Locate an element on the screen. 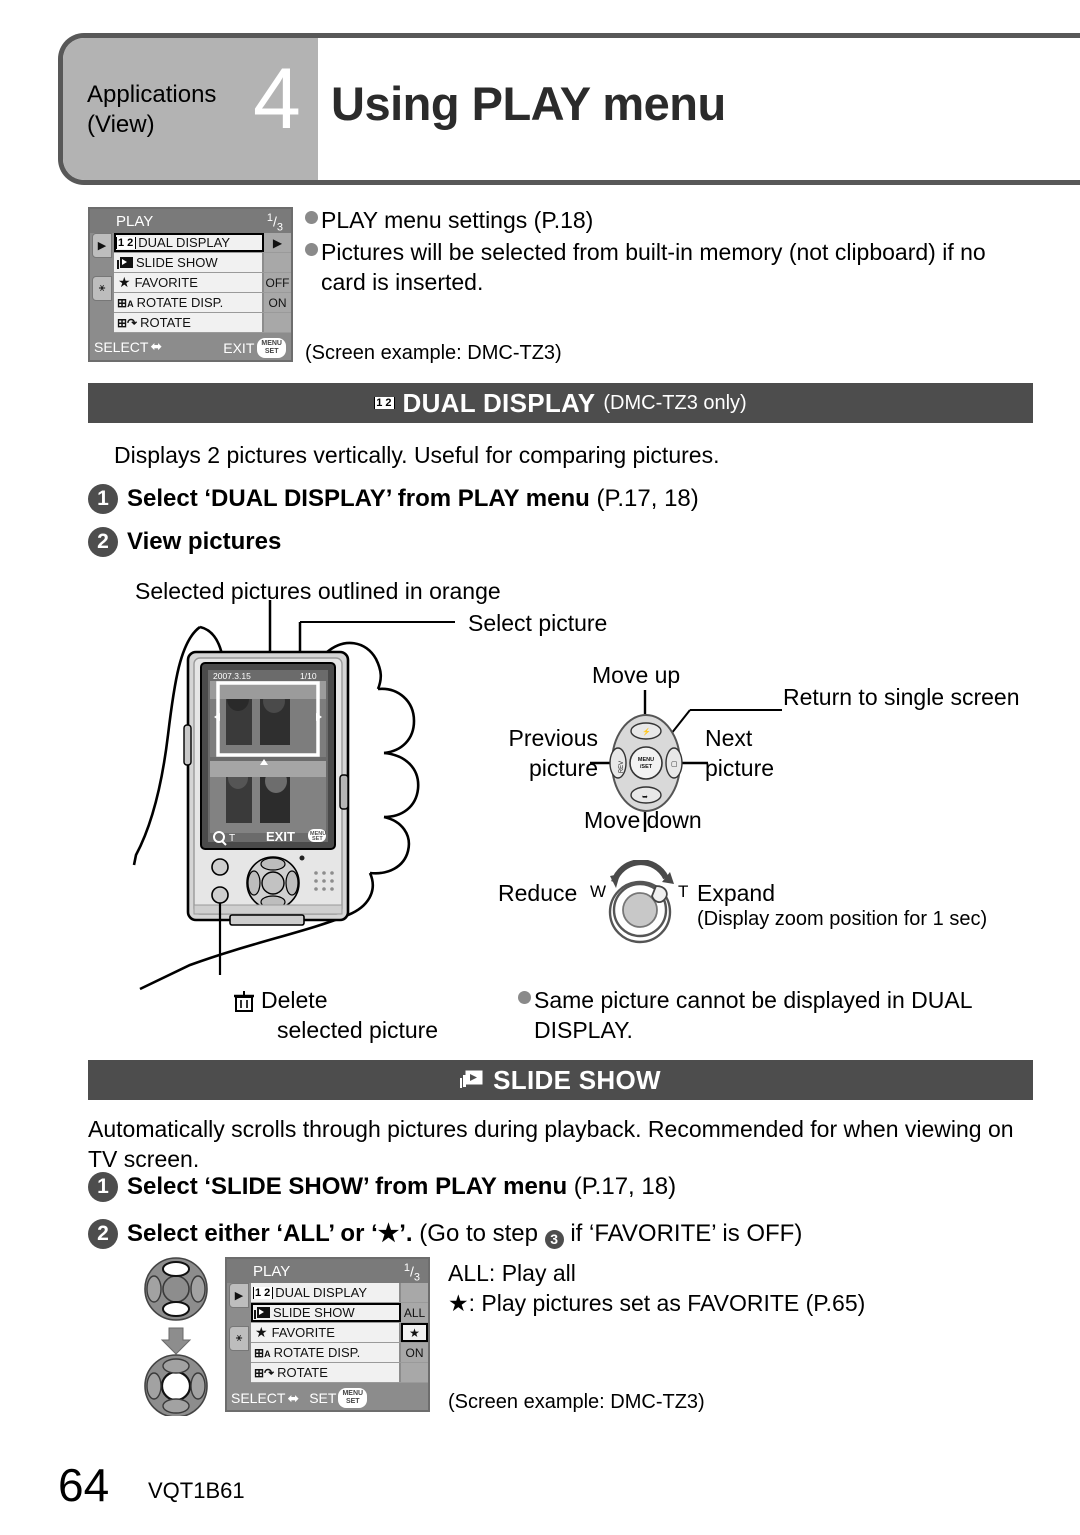 The width and height of the screenshot is (1080, 1535). legend-star: ★: Play pictures set as FAVORITE (P.65) is located at coordinates (657, 1303).